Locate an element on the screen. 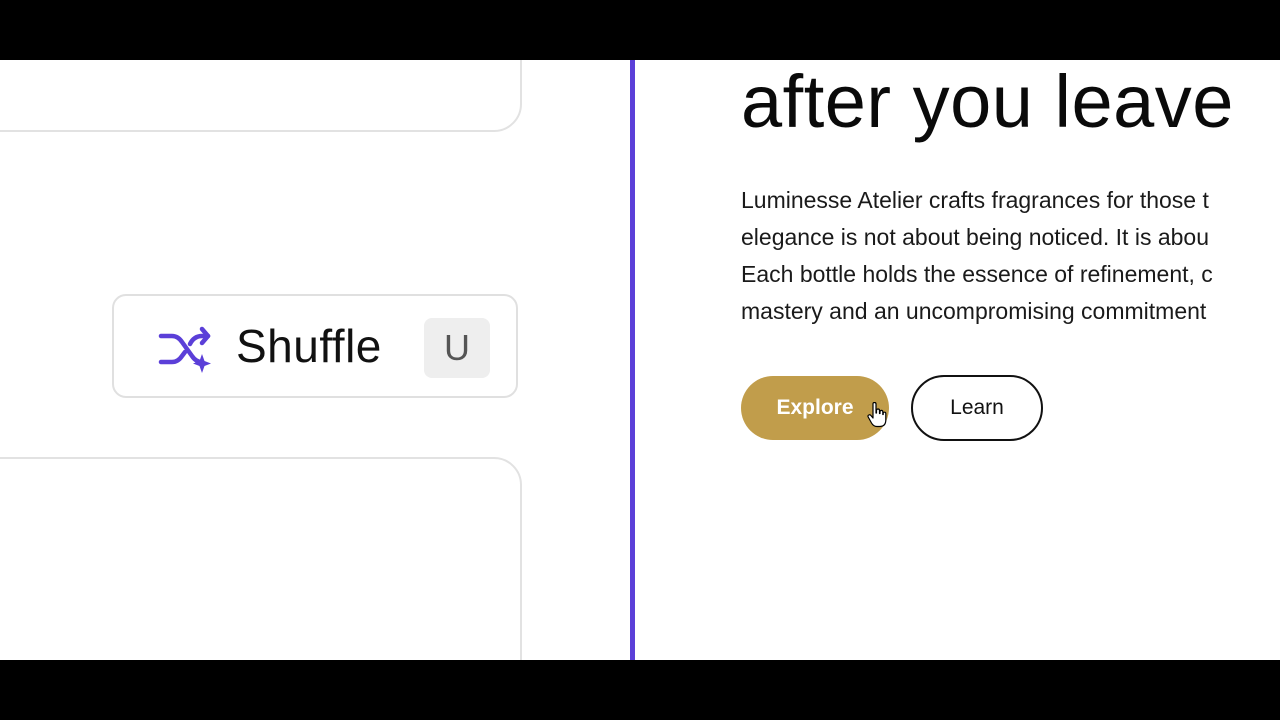  shuffle-button: Shuffle U is located at coordinates (315, 346).